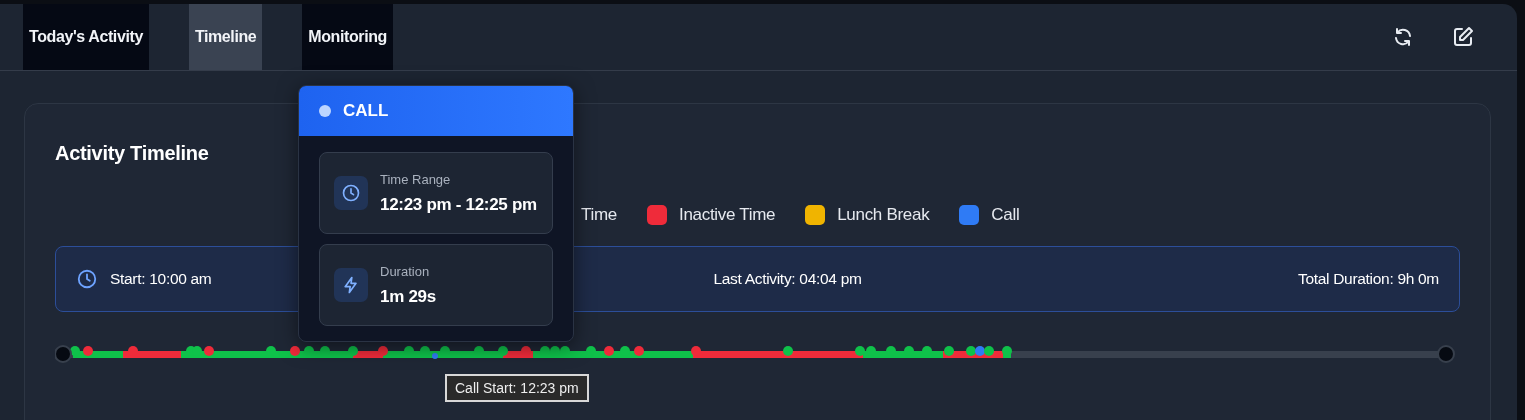 This screenshot has width=1525, height=420. I want to click on legend-label: Time, so click(599, 215).